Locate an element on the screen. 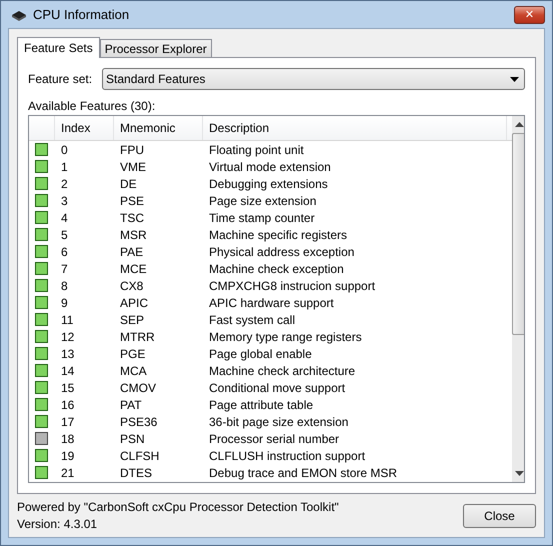  table-cell-text: Virtual mode extension is located at coordinates (270, 167).